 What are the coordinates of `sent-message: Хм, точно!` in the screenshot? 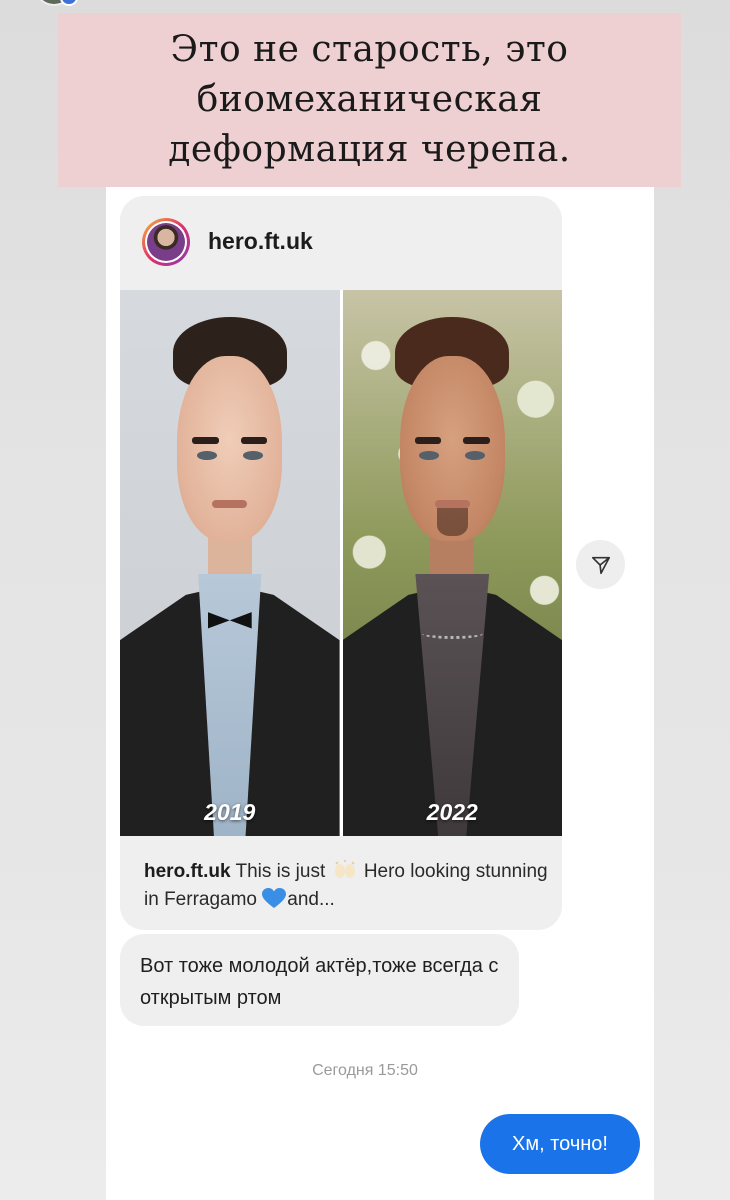 It's located at (560, 1144).